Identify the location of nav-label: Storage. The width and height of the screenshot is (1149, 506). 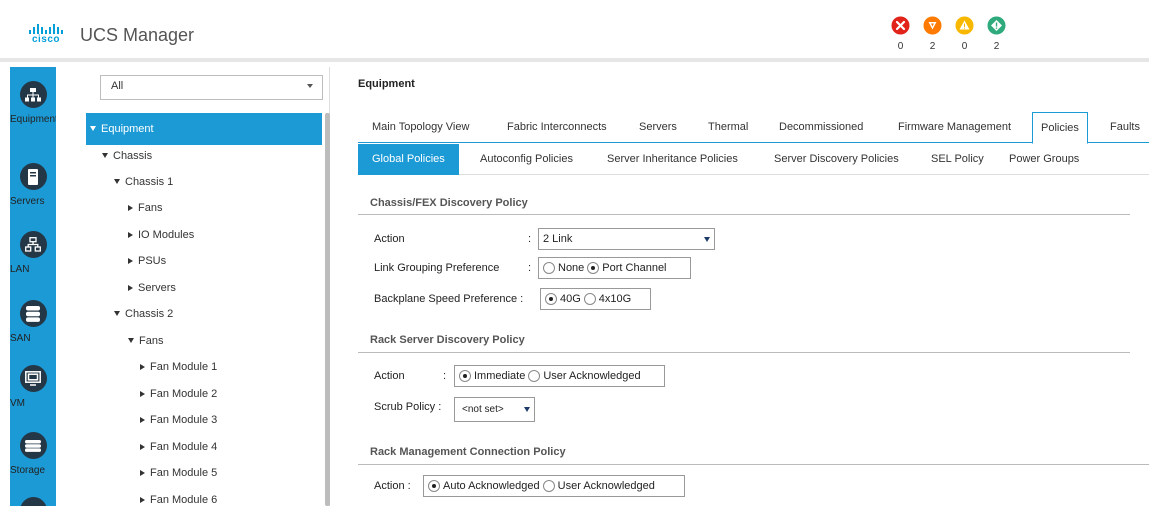
(28, 470).